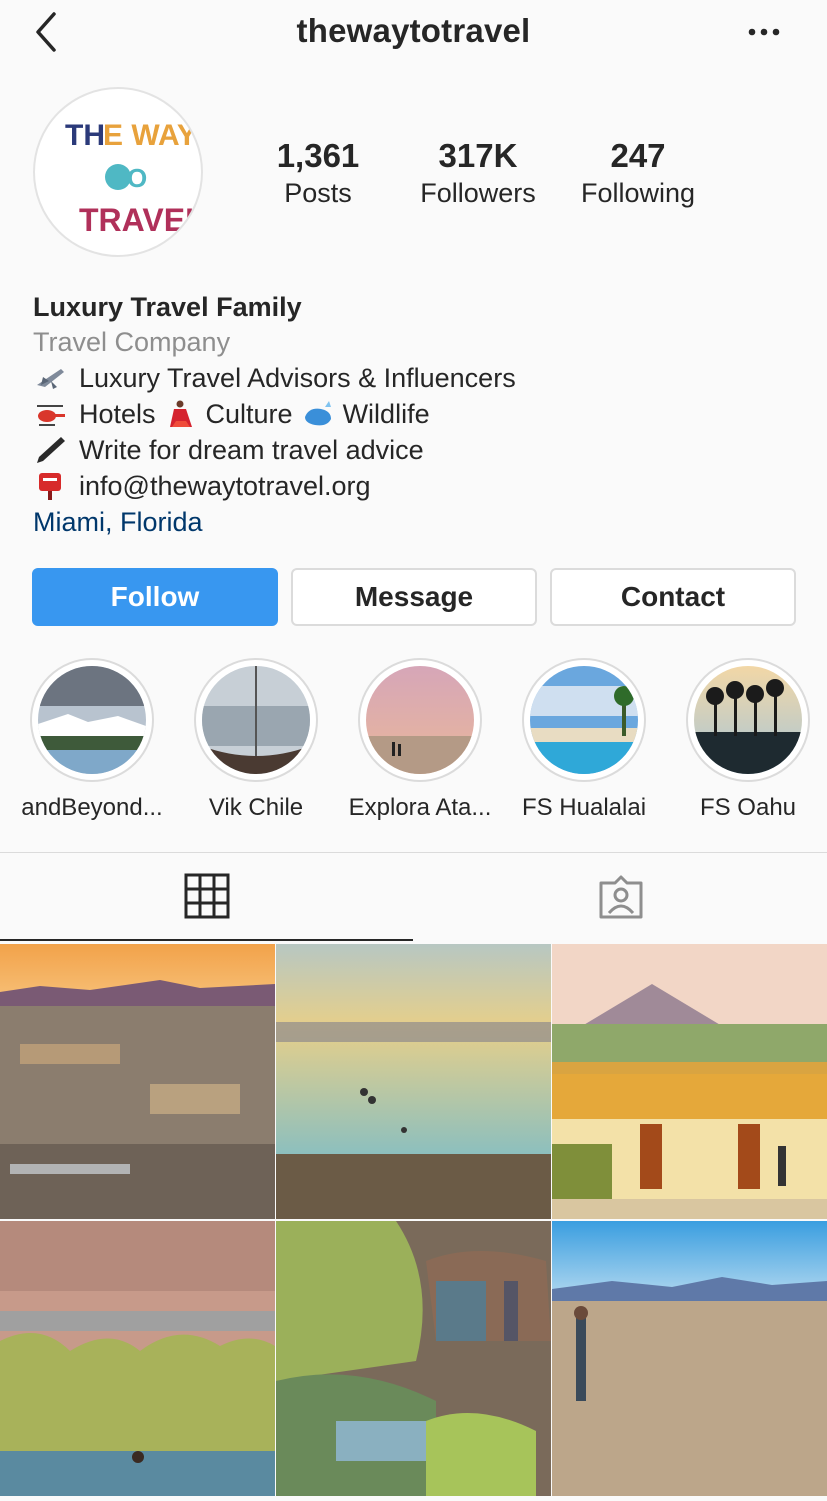 Image resolution: width=827 pixels, height=1501 pixels. Describe the element at coordinates (251, 450) in the screenshot. I see `bio-text: Write for dream travel advice` at that location.